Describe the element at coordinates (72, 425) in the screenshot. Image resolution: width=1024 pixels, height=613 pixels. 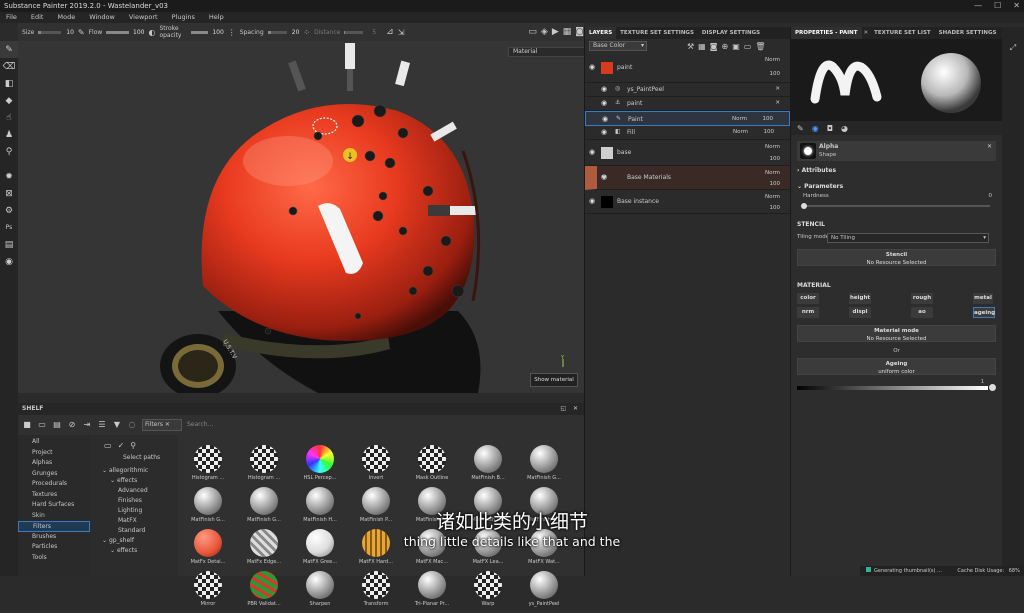
I see `hide-icon: ⊘` at that location.